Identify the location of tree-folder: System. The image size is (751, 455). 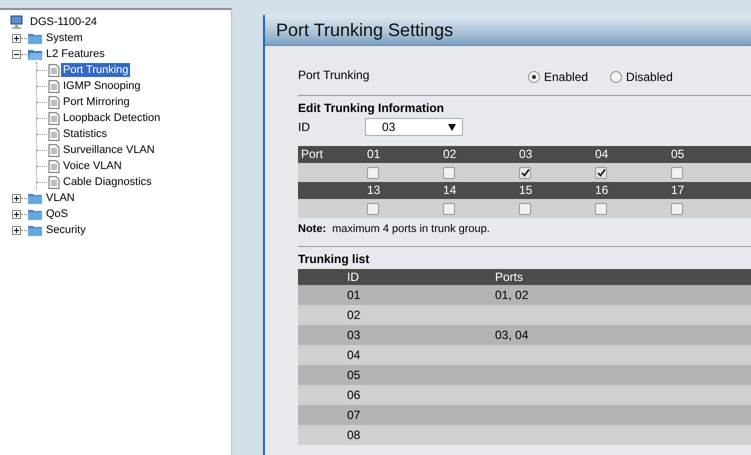
(64, 38).